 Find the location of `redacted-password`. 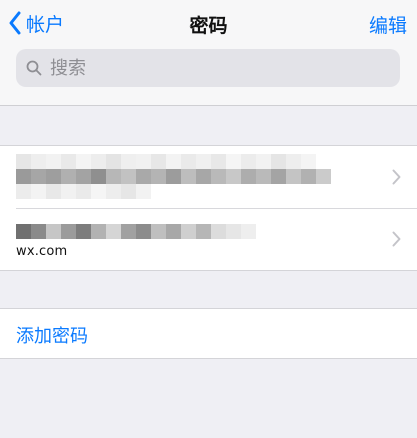

redacted-password is located at coordinates (173, 176).